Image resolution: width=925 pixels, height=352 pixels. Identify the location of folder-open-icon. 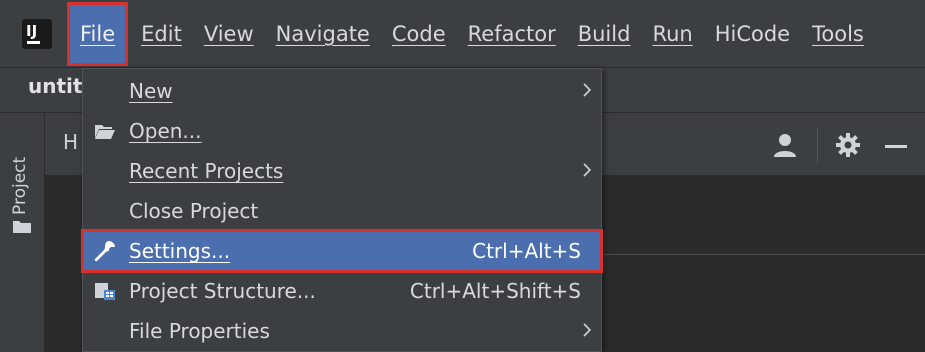
(105, 132).